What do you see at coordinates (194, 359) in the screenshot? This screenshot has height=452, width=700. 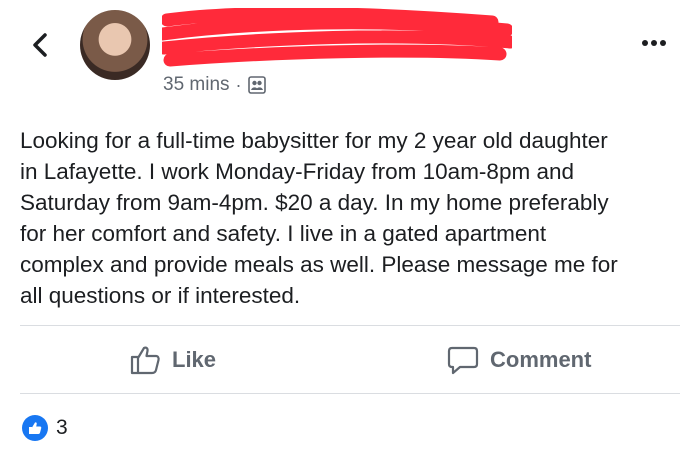 I see `like-label: Like` at bounding box center [194, 359].